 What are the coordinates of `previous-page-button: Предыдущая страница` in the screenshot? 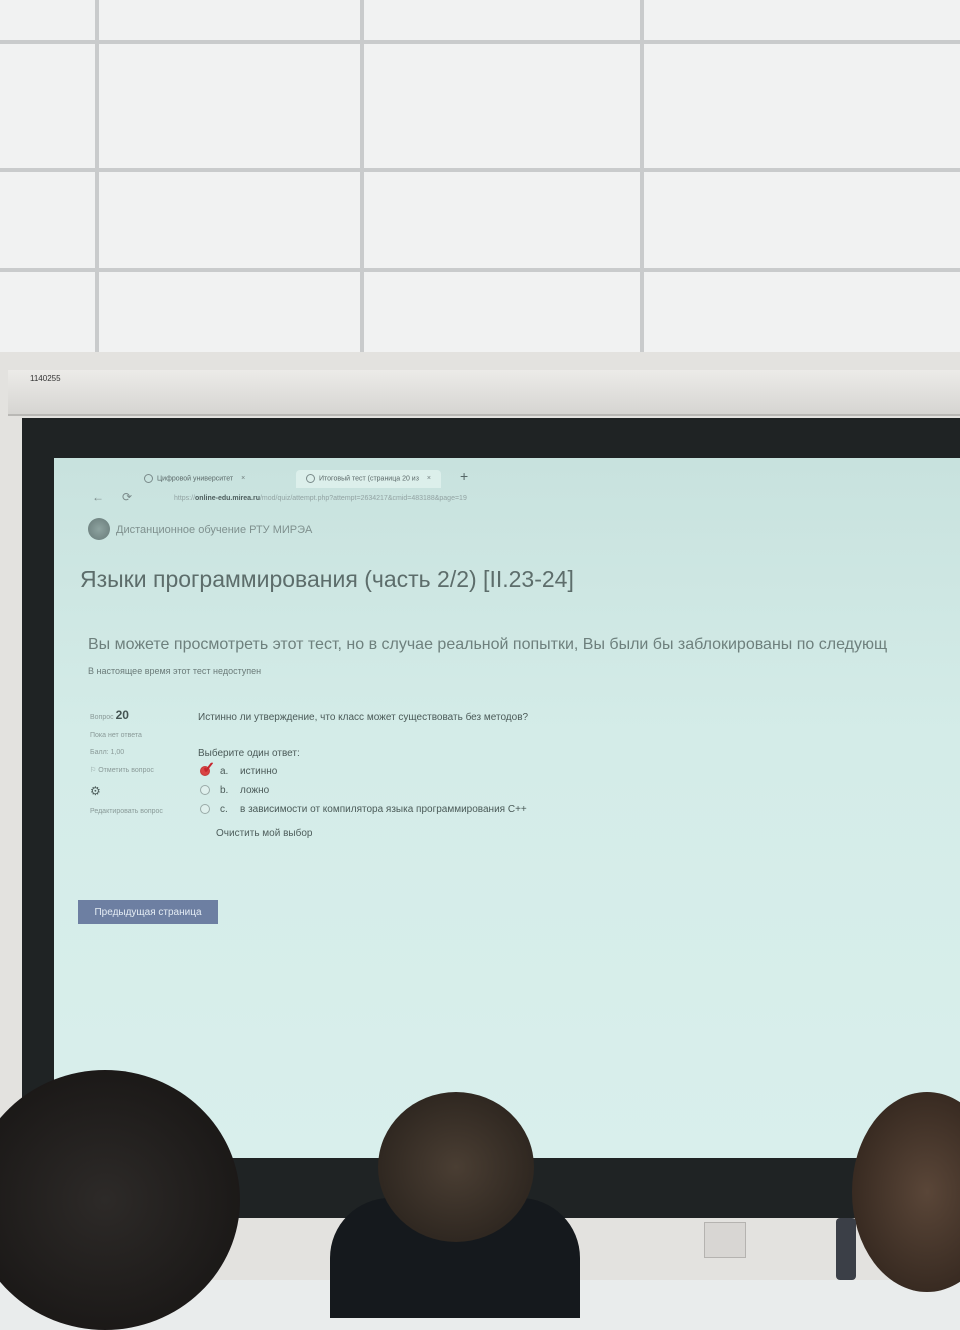 It's located at (148, 912).